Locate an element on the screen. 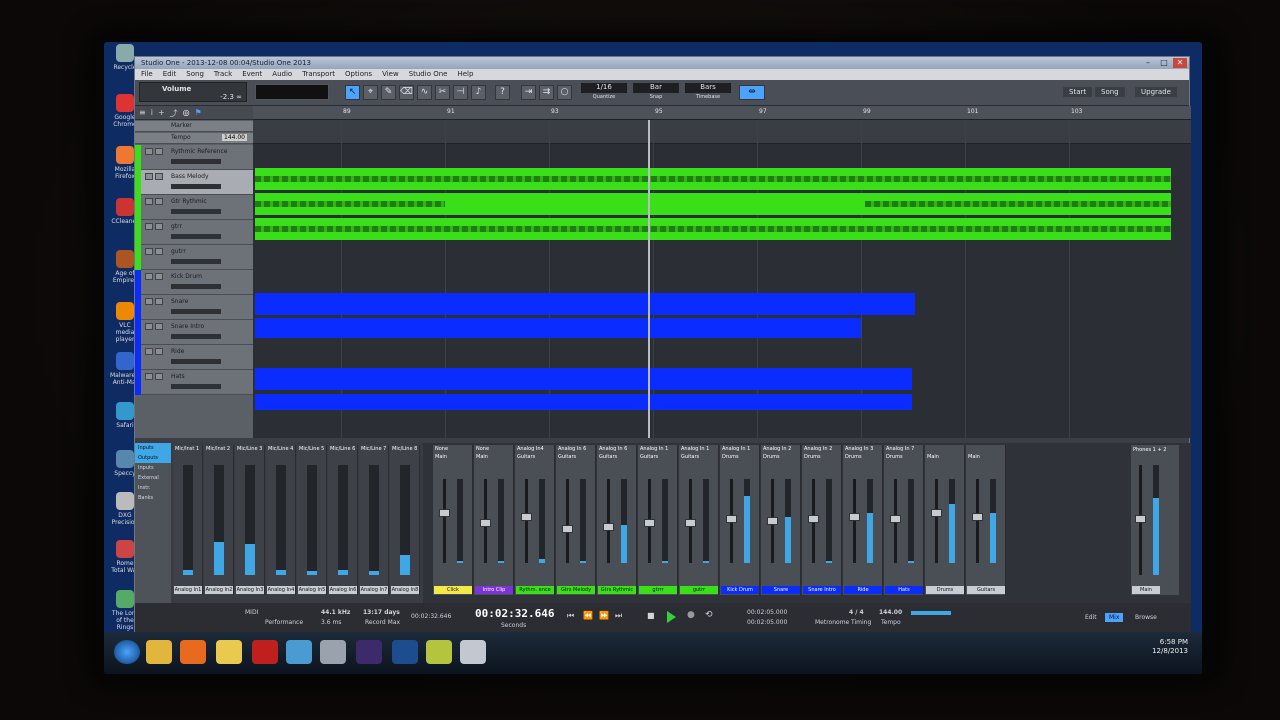 This screenshot has height=720, width=1280. record-icon: ● is located at coordinates (691, 615).